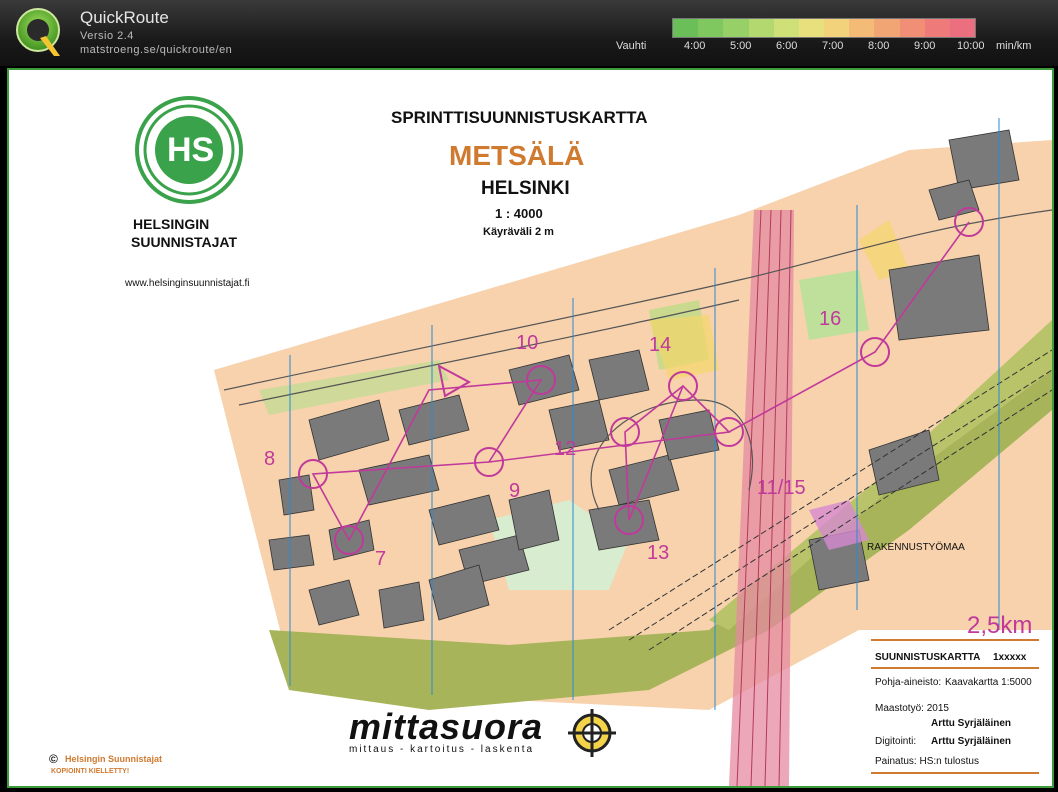 The width and height of the screenshot is (1058, 792). What do you see at coordinates (833, 46) in the screenshot?
I see `pace-tick: 7:00` at bounding box center [833, 46].